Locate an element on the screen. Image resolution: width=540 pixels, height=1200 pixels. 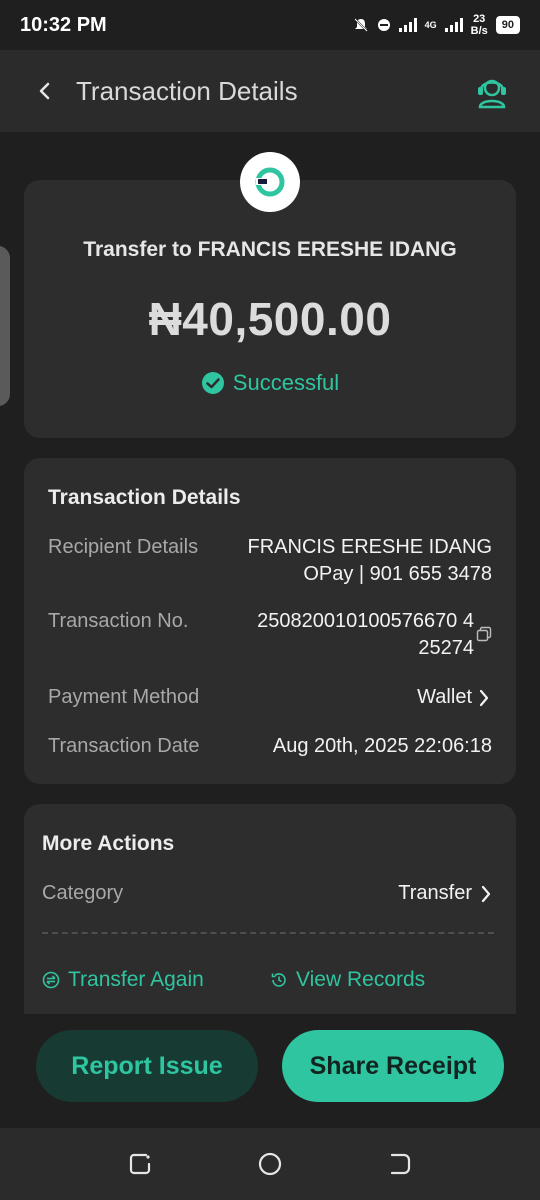
payment-method-label: Payment Method is located at coordinates (124, 697).